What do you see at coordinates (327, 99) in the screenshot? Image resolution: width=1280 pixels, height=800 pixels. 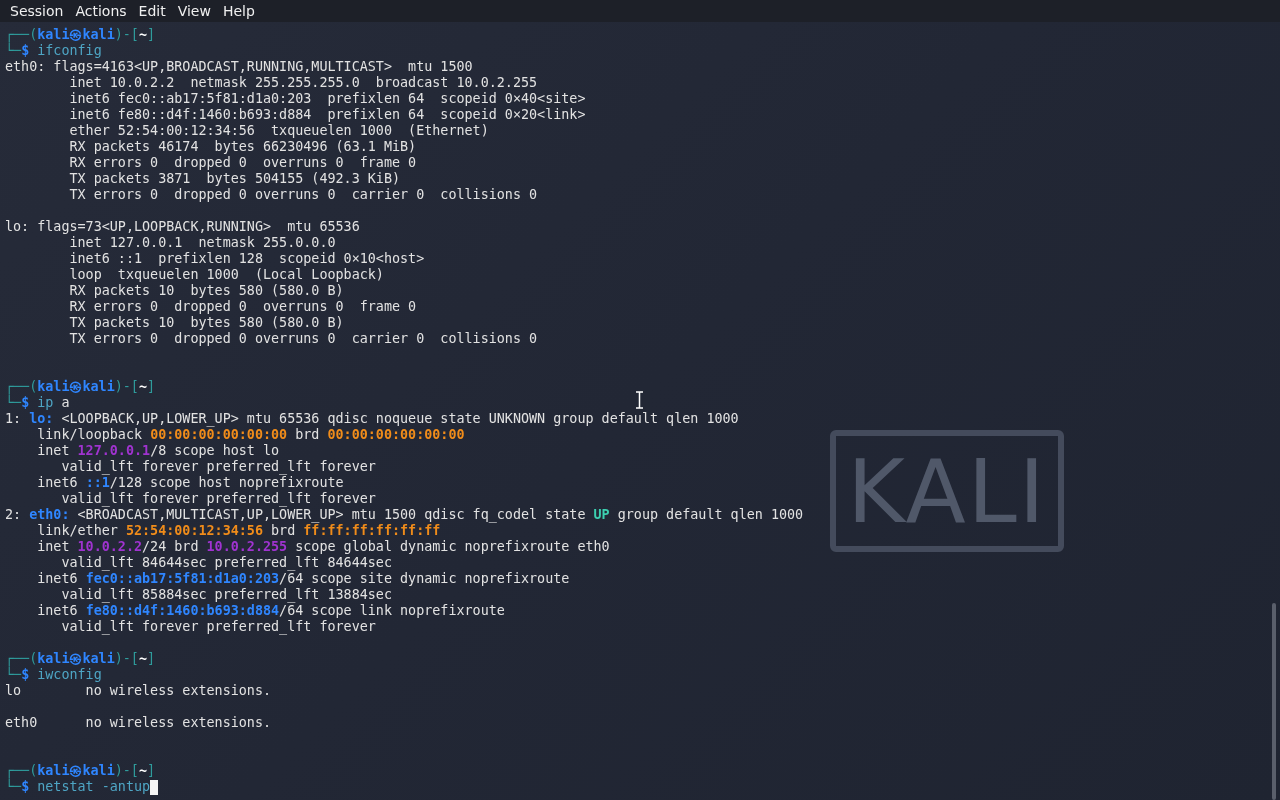 I see `terminal-line: inet6 fec0::ab17:5f81:d1a0:203 prefixlen 64 scopeid 0×40<site>` at bounding box center [327, 99].